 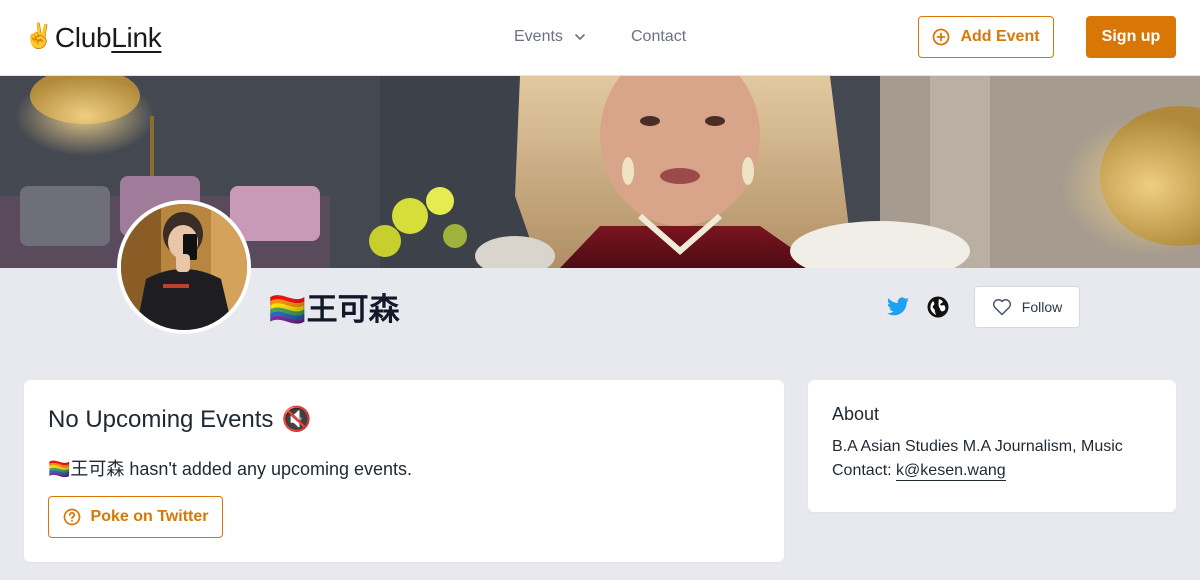 What do you see at coordinates (161, 419) in the screenshot?
I see `events-title-text: No Upcoming Events` at bounding box center [161, 419].